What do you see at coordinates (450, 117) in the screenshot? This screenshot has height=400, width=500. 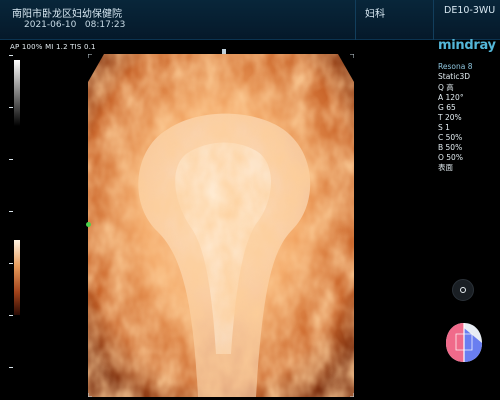 I see `param-threshold: T 20%` at bounding box center [450, 117].